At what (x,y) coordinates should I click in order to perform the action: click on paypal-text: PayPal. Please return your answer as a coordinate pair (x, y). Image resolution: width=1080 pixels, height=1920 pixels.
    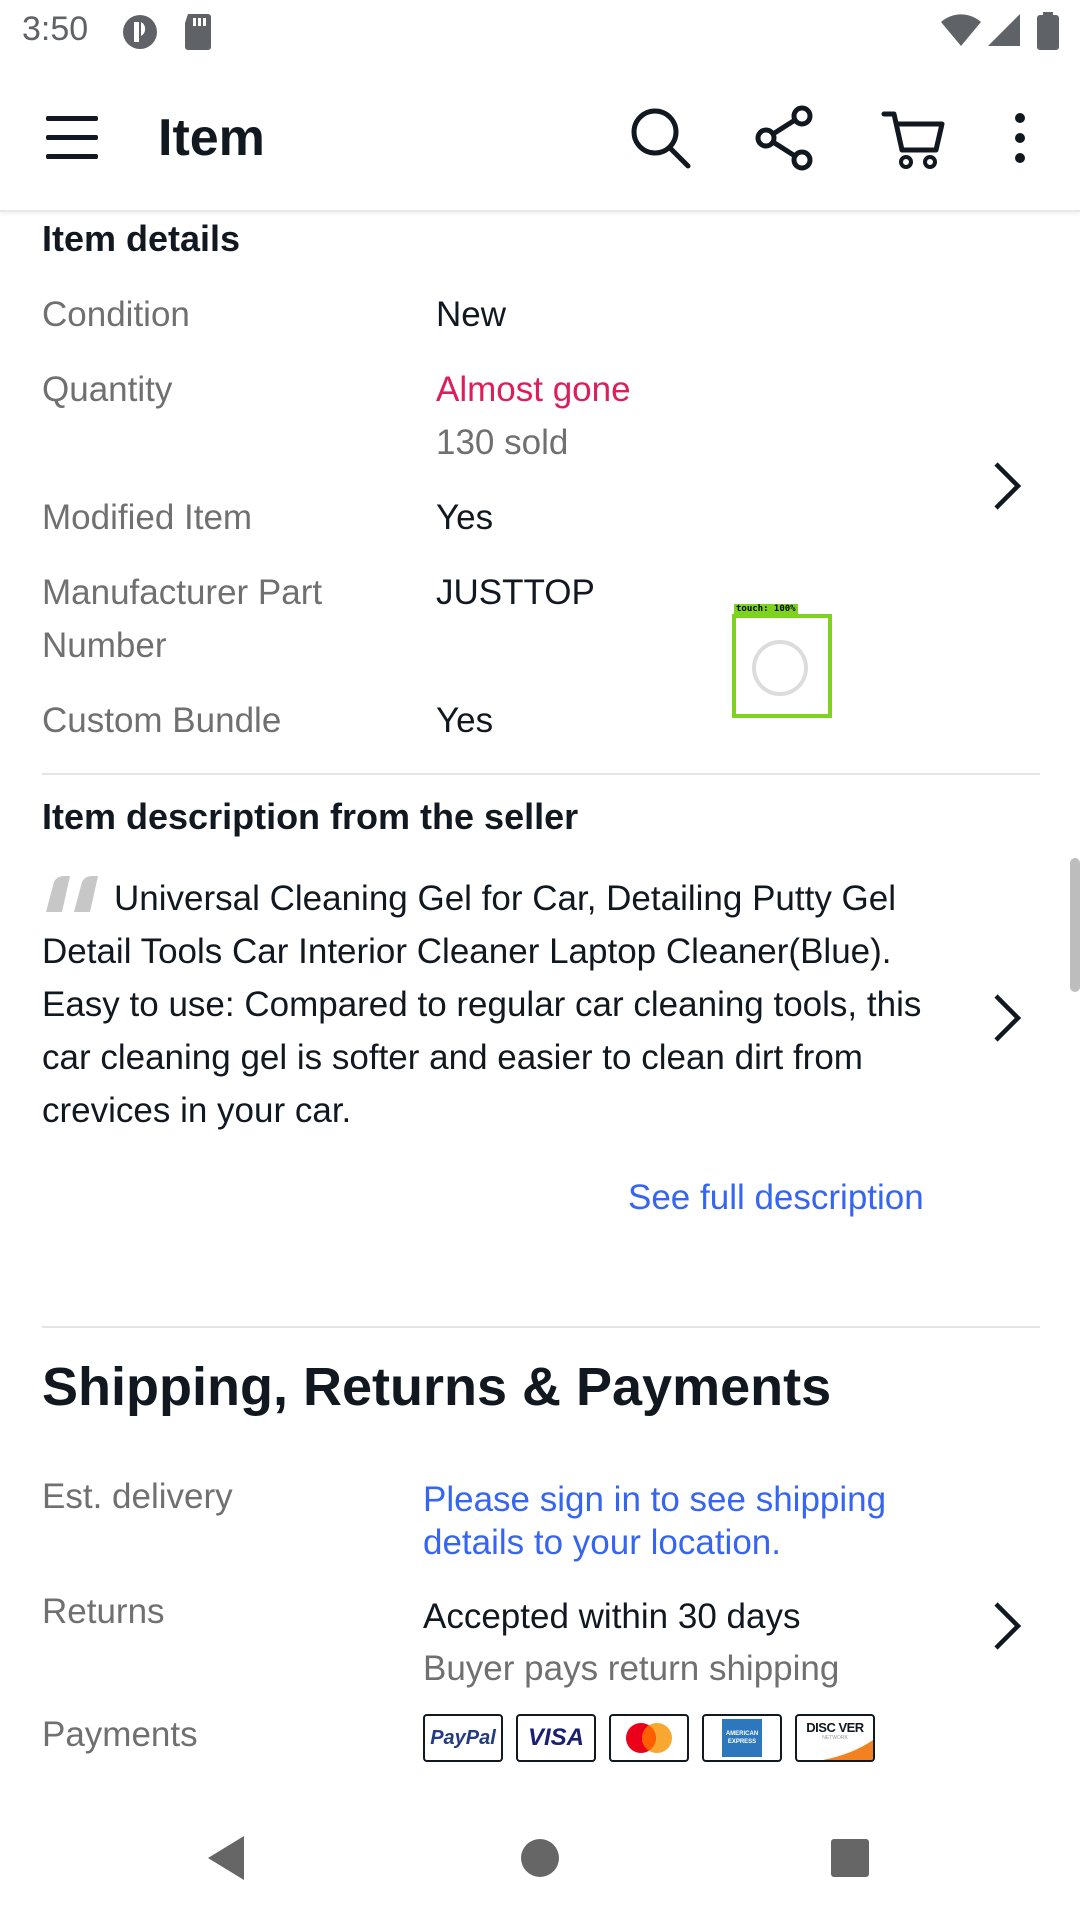
    Looking at the image, I should click on (463, 1737).